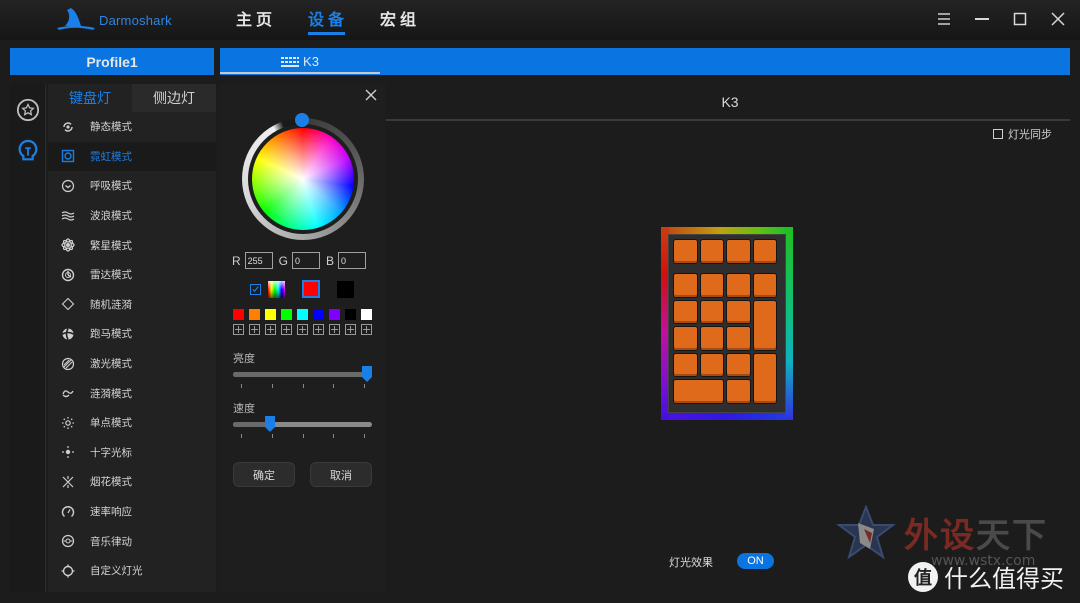  I want to click on wave-icon, so click(68, 216).